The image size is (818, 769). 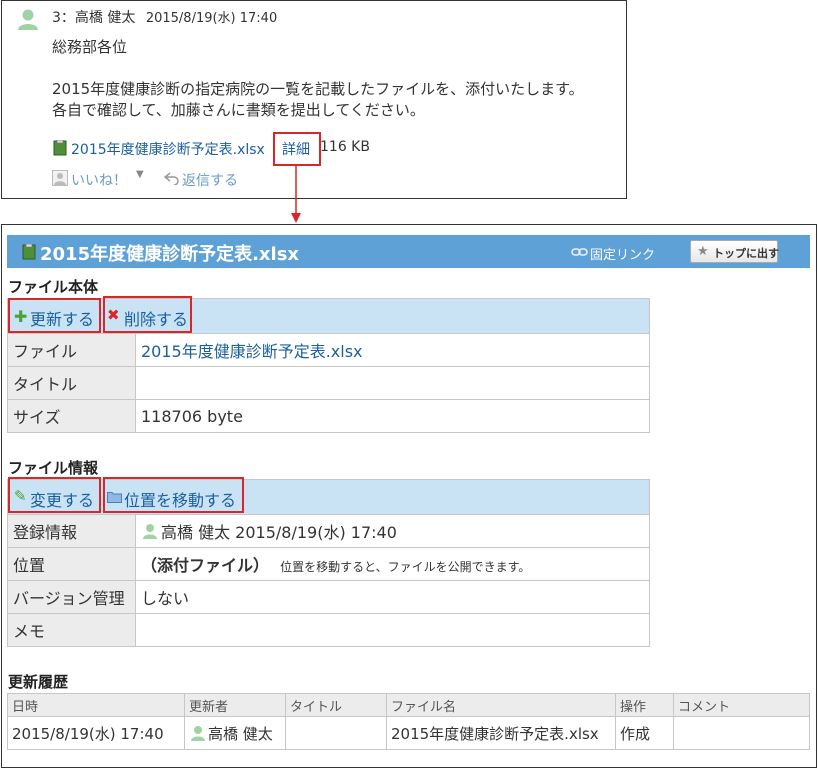 What do you see at coordinates (238, 110) in the screenshot?
I see `comment-body-line2: 各自で確認して、加藤さんに書類を提出してください。` at bounding box center [238, 110].